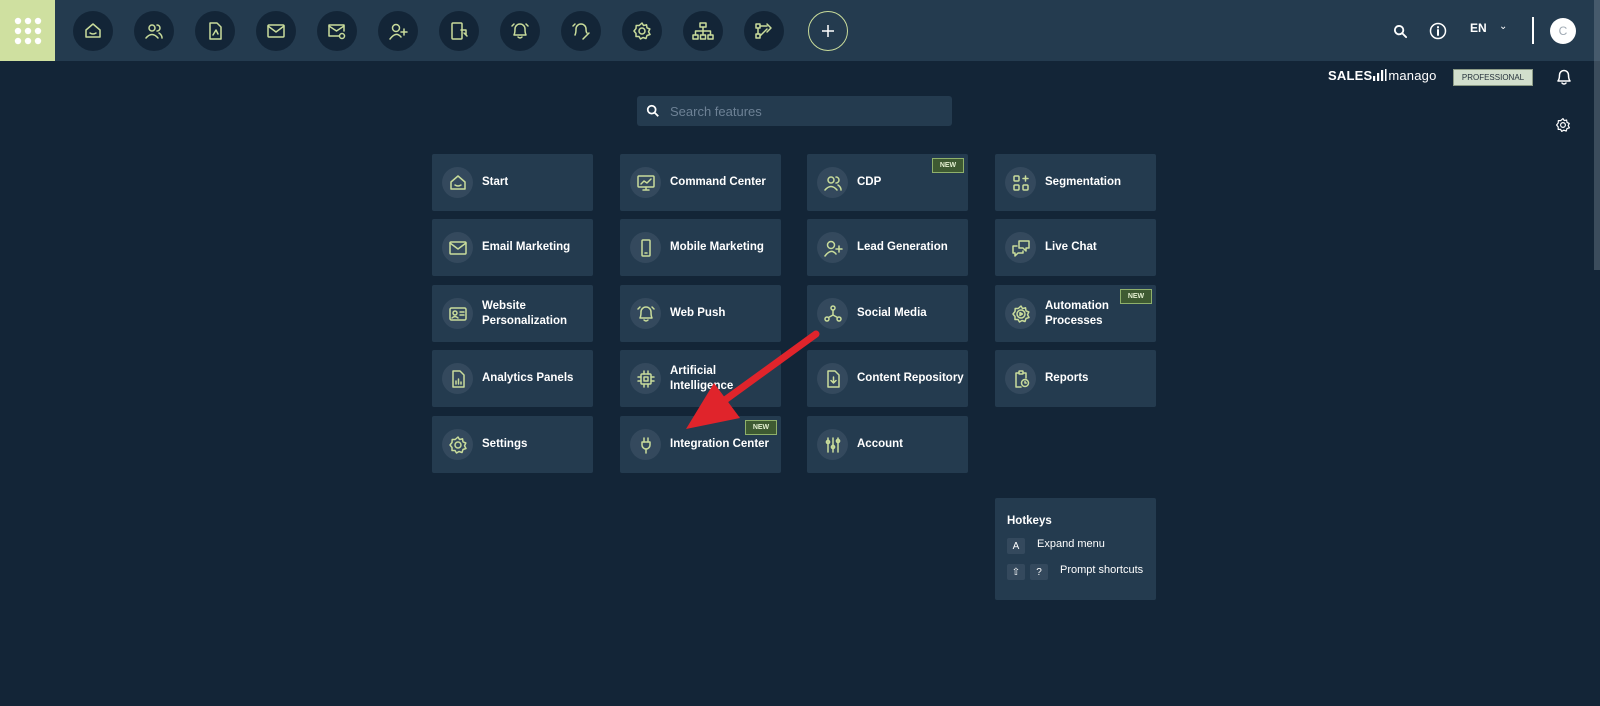  I want to click on plus-icon, so click(828, 31).